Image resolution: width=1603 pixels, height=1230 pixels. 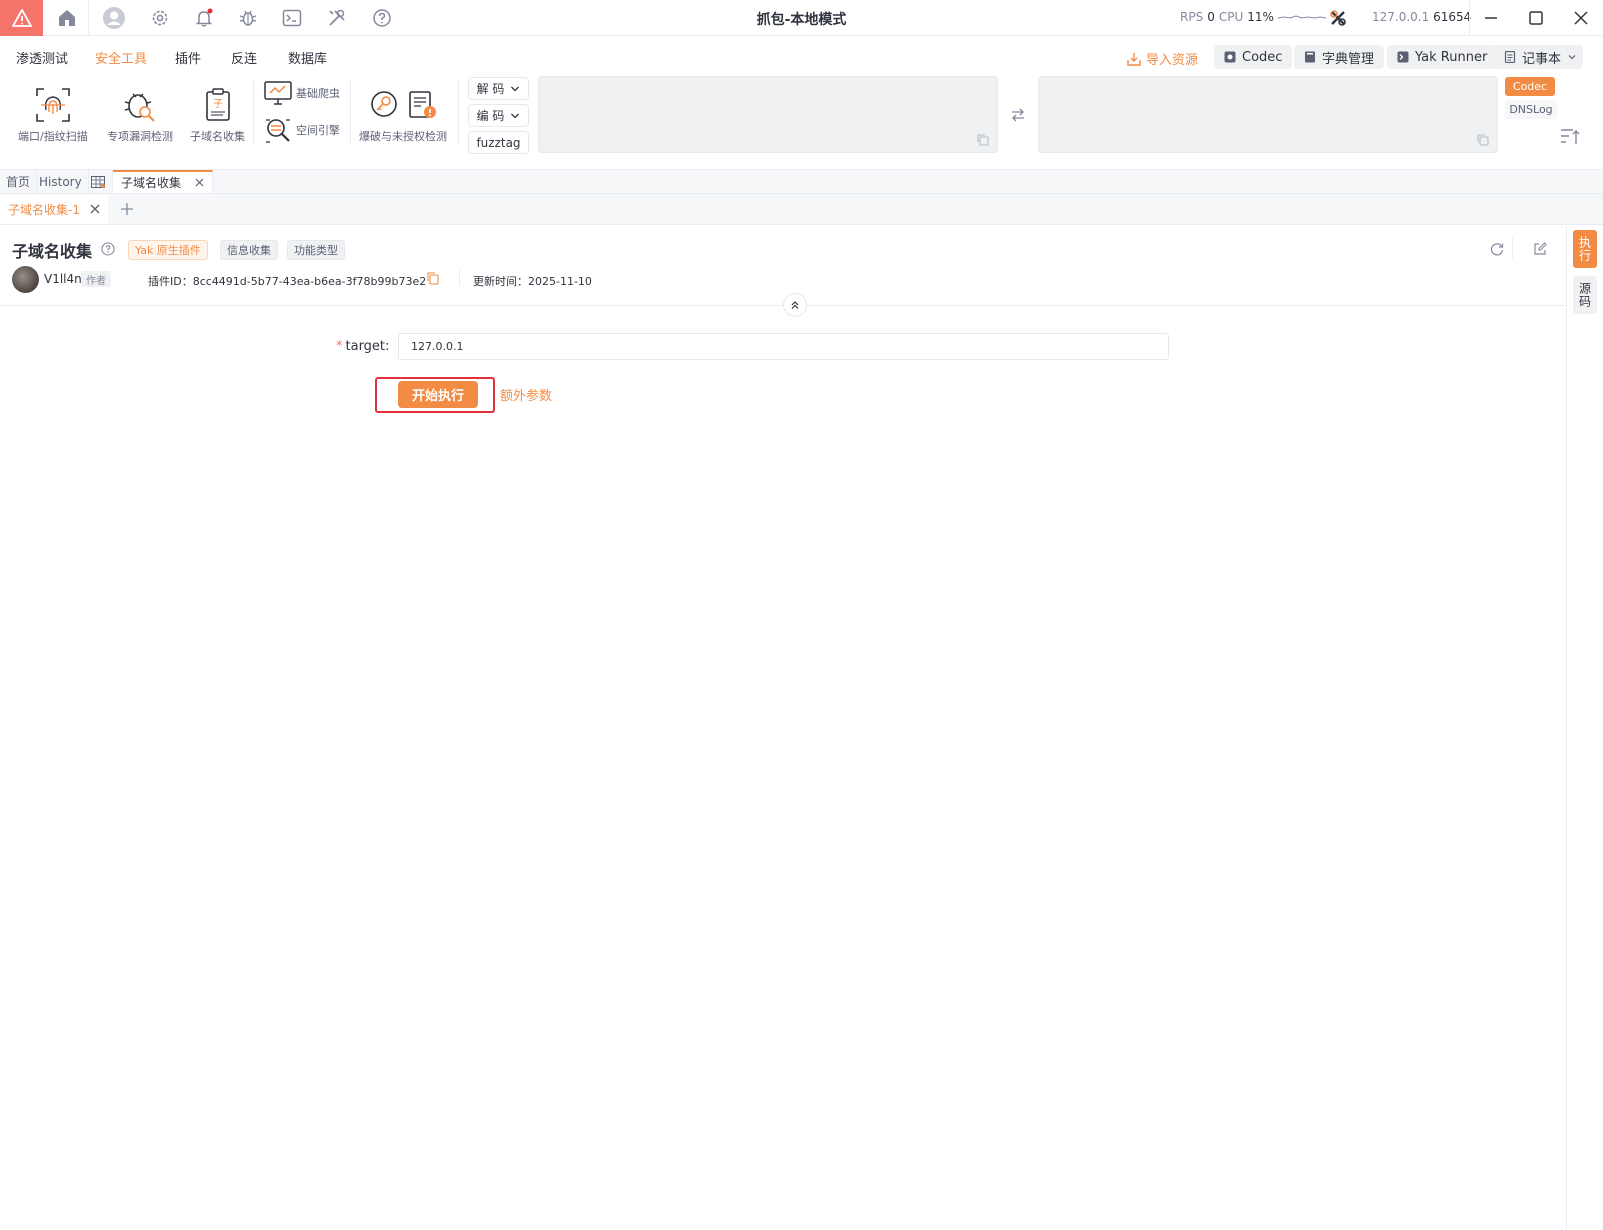 I want to click on cpu-value: 11%, so click(x=1260, y=17).